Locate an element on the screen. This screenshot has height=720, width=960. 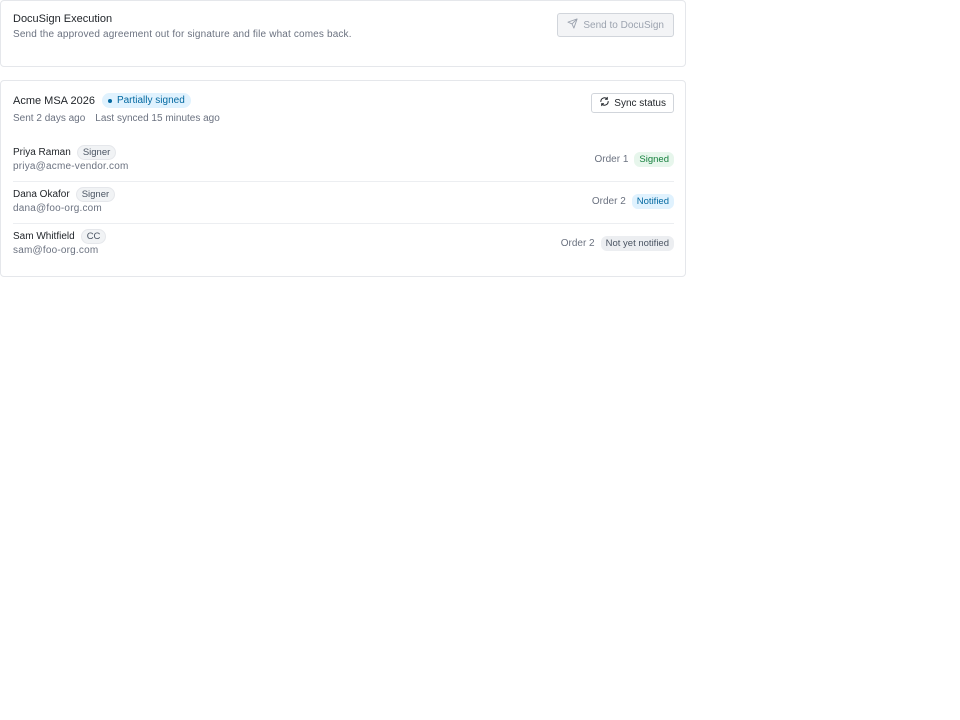
last-synced-time: Last synced 15 minutes ago is located at coordinates (157, 118).